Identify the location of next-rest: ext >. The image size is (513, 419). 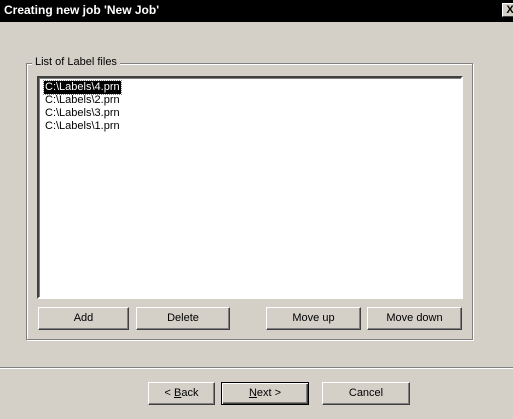
(269, 393).